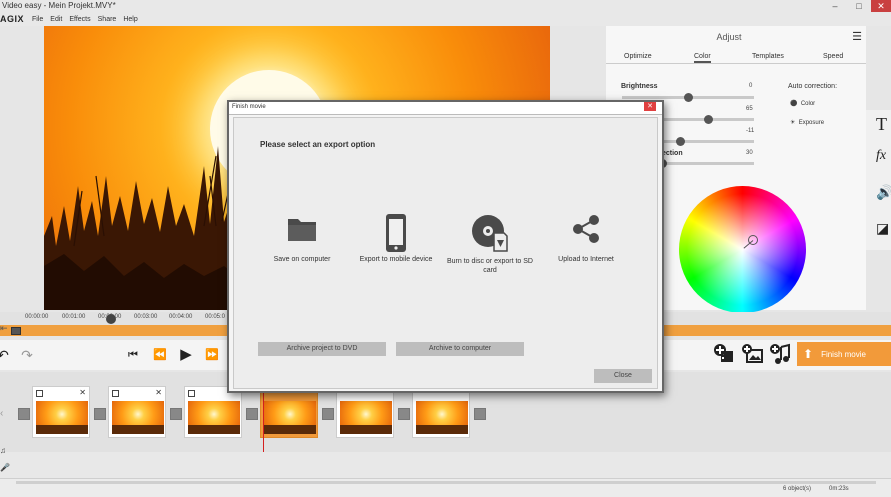  I want to click on audio-tracks: ♫ 🎤, so click(445, 462).